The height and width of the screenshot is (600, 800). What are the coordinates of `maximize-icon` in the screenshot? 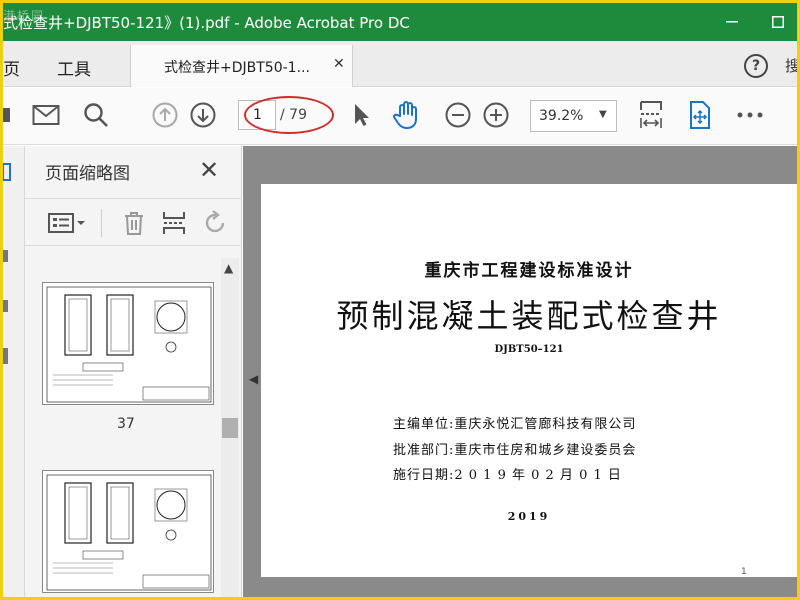 It's located at (778, 22).